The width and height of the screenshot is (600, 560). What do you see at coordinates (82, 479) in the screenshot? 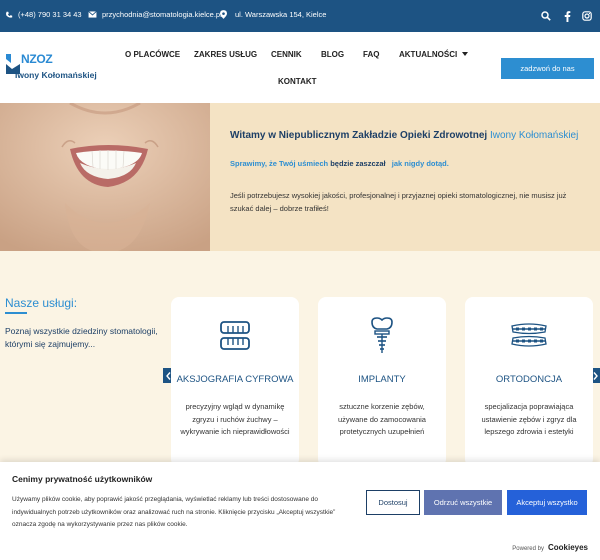
I see `cookie-title: Cenimy prywatność użytkowników` at bounding box center [82, 479].